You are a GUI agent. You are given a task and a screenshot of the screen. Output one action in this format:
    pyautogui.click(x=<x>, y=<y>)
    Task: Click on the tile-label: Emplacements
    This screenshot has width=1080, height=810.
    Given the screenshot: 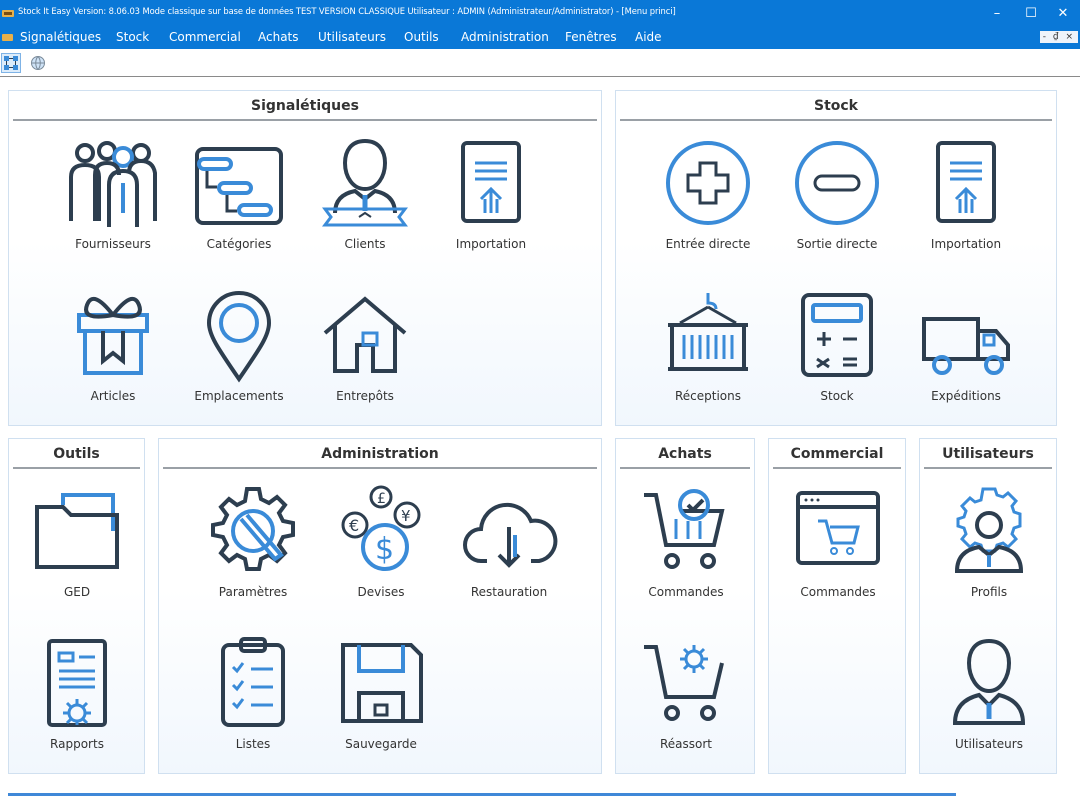 What is the action you would take?
    pyautogui.click(x=239, y=396)
    